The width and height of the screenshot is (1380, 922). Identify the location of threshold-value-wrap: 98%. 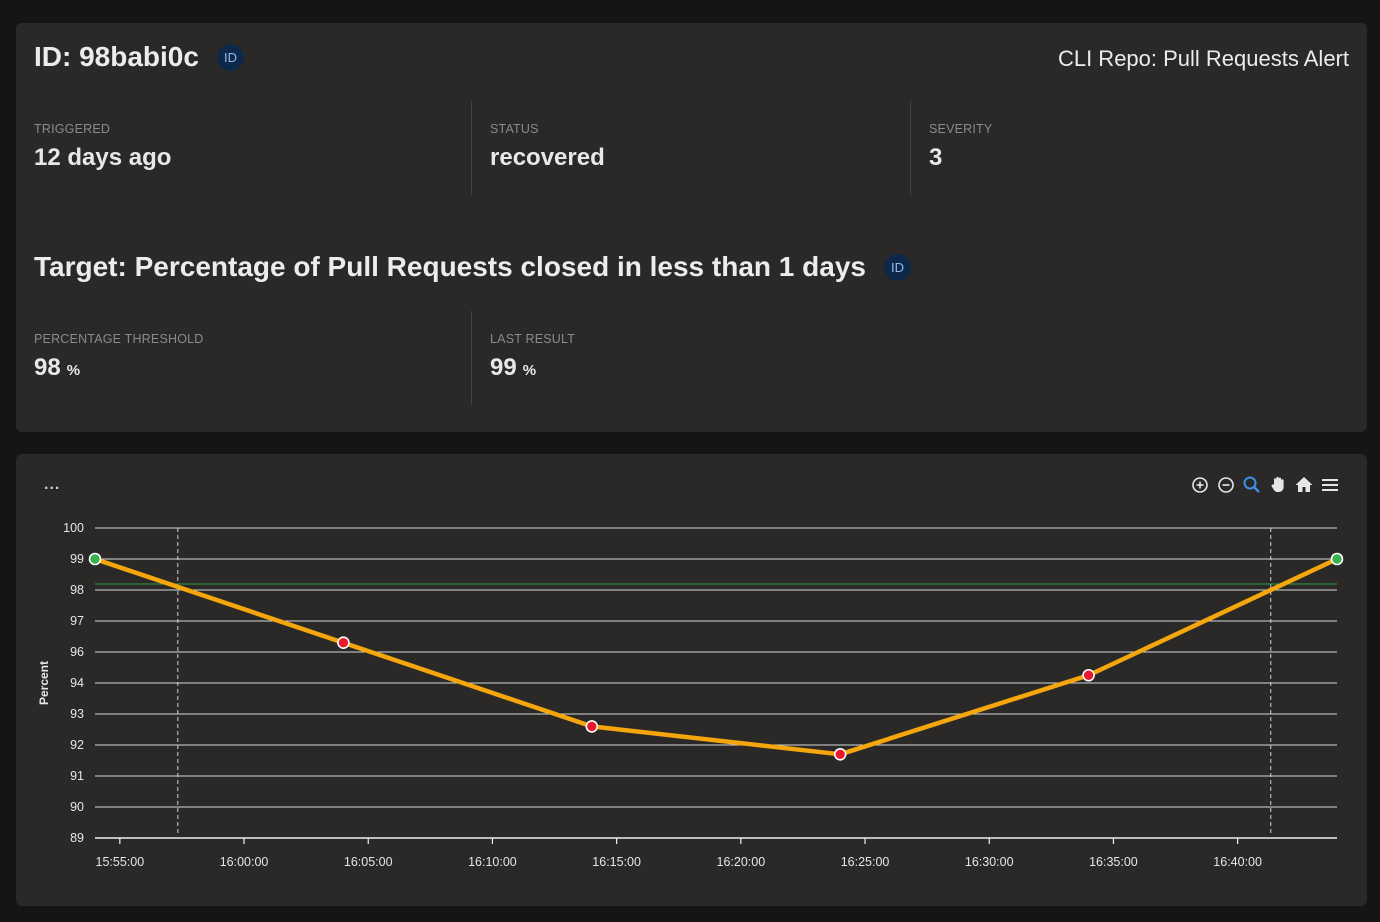
(252, 368).